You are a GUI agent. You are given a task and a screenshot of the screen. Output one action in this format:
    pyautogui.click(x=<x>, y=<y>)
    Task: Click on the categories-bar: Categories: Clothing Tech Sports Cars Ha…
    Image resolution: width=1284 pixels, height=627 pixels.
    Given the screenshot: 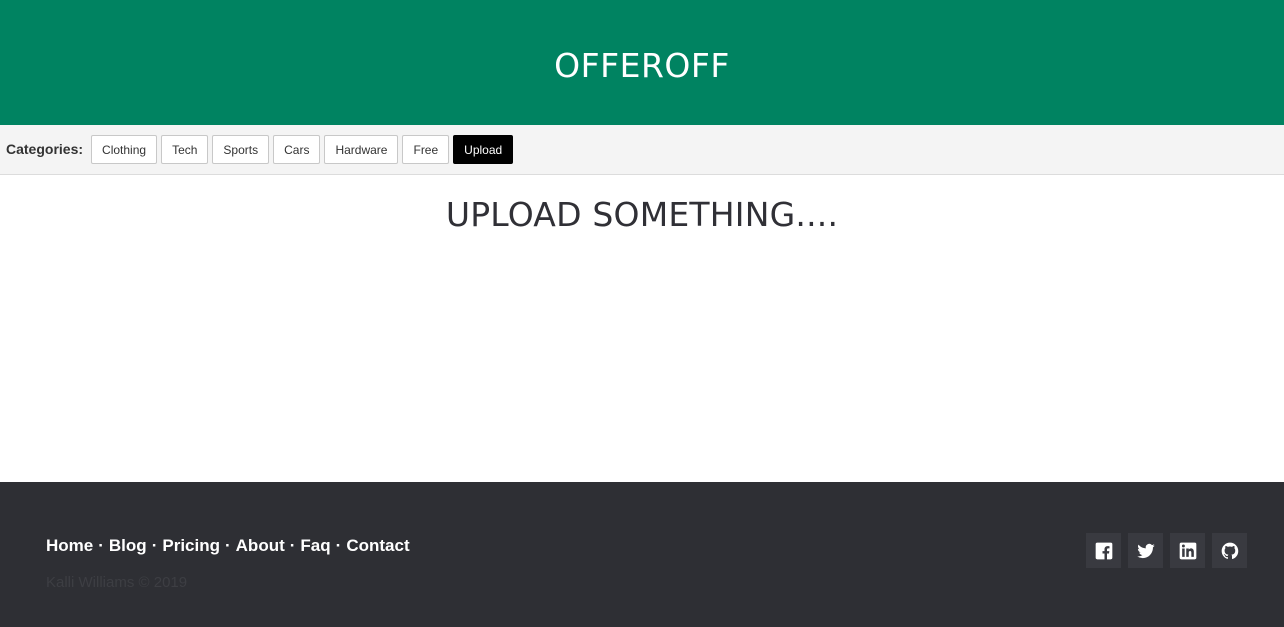 What is the action you would take?
    pyautogui.click(x=642, y=150)
    